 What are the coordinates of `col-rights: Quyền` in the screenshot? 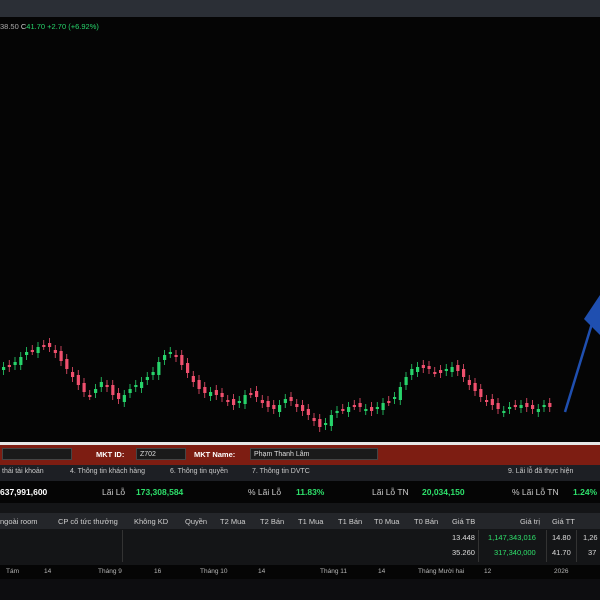 It's located at (196, 521).